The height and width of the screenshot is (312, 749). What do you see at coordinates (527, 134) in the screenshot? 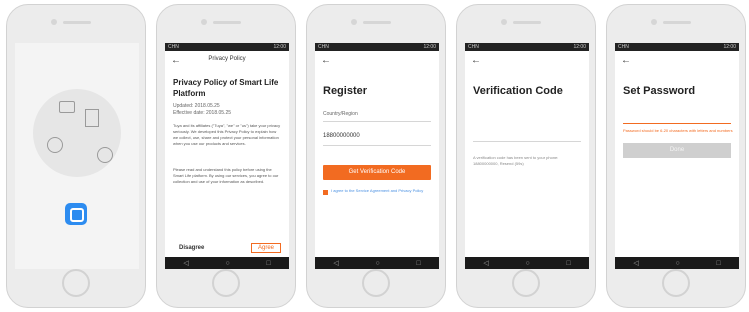
I see `code-input` at bounding box center [527, 134].